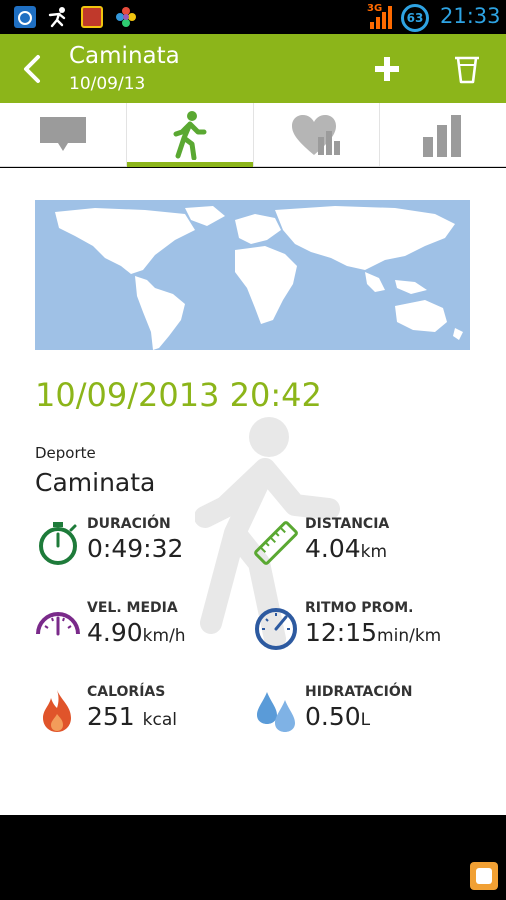 The image size is (506, 900). What do you see at coordinates (33, 69) in the screenshot?
I see `back-icon` at bounding box center [33, 69].